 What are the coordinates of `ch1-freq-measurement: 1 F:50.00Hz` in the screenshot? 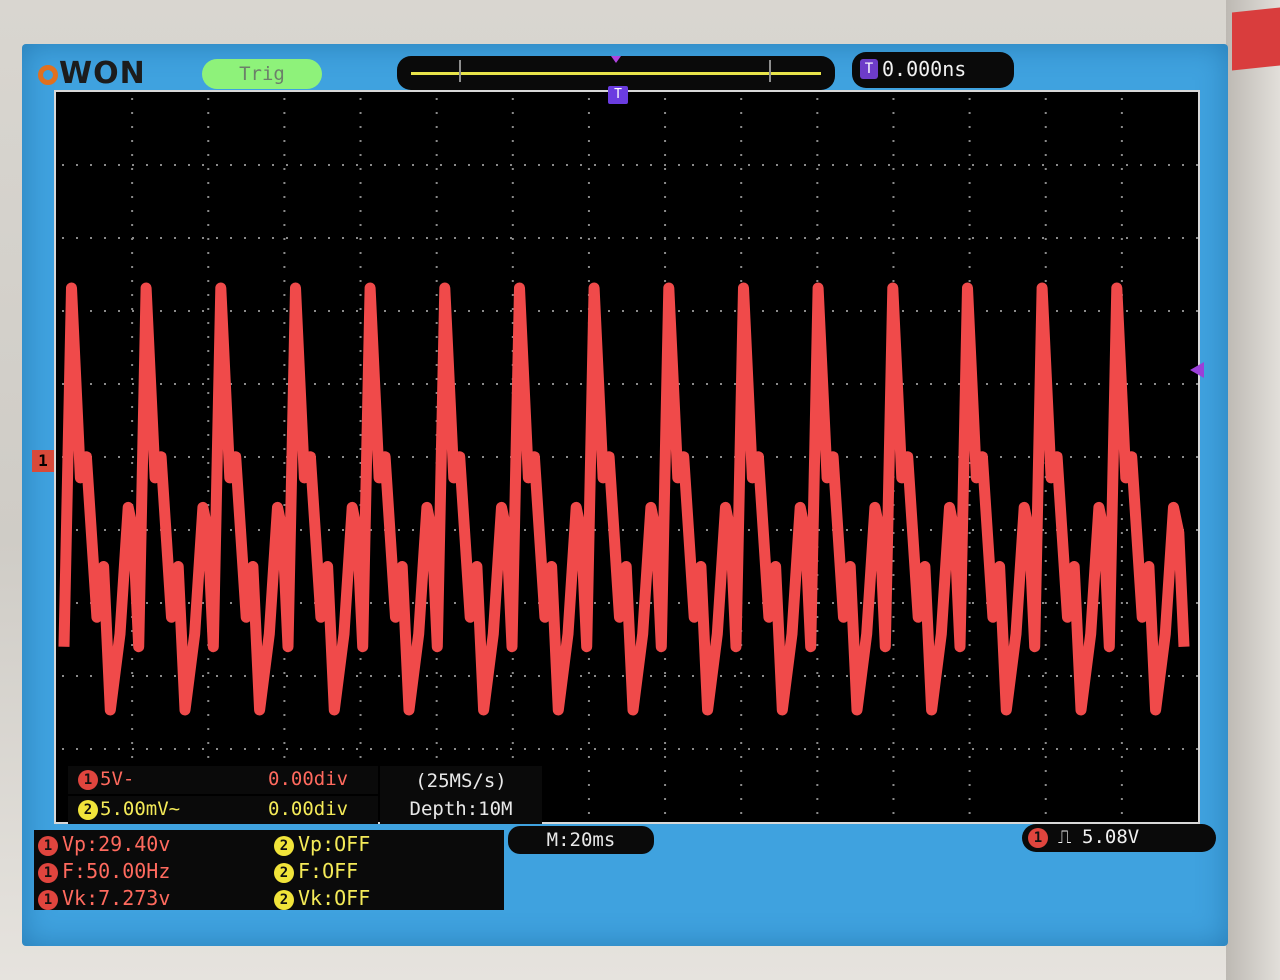 It's located at (104, 872).